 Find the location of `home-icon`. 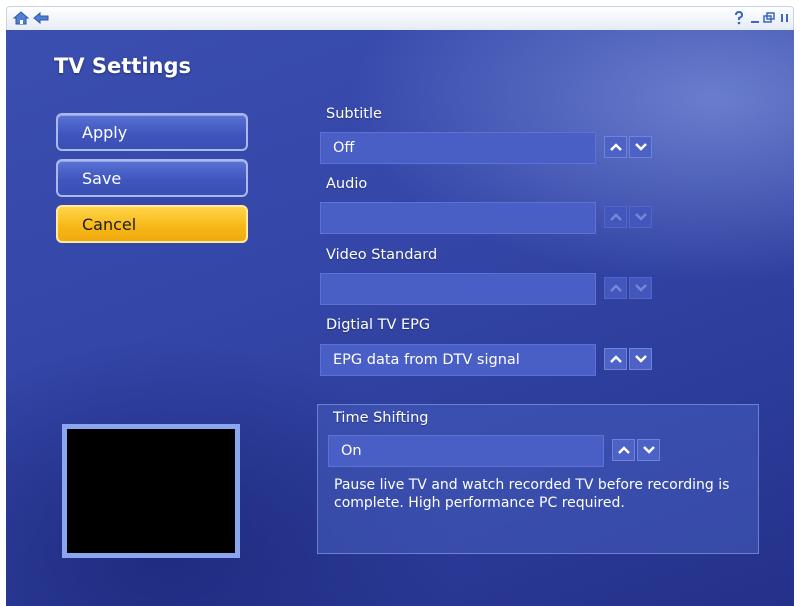

home-icon is located at coordinates (21, 18).